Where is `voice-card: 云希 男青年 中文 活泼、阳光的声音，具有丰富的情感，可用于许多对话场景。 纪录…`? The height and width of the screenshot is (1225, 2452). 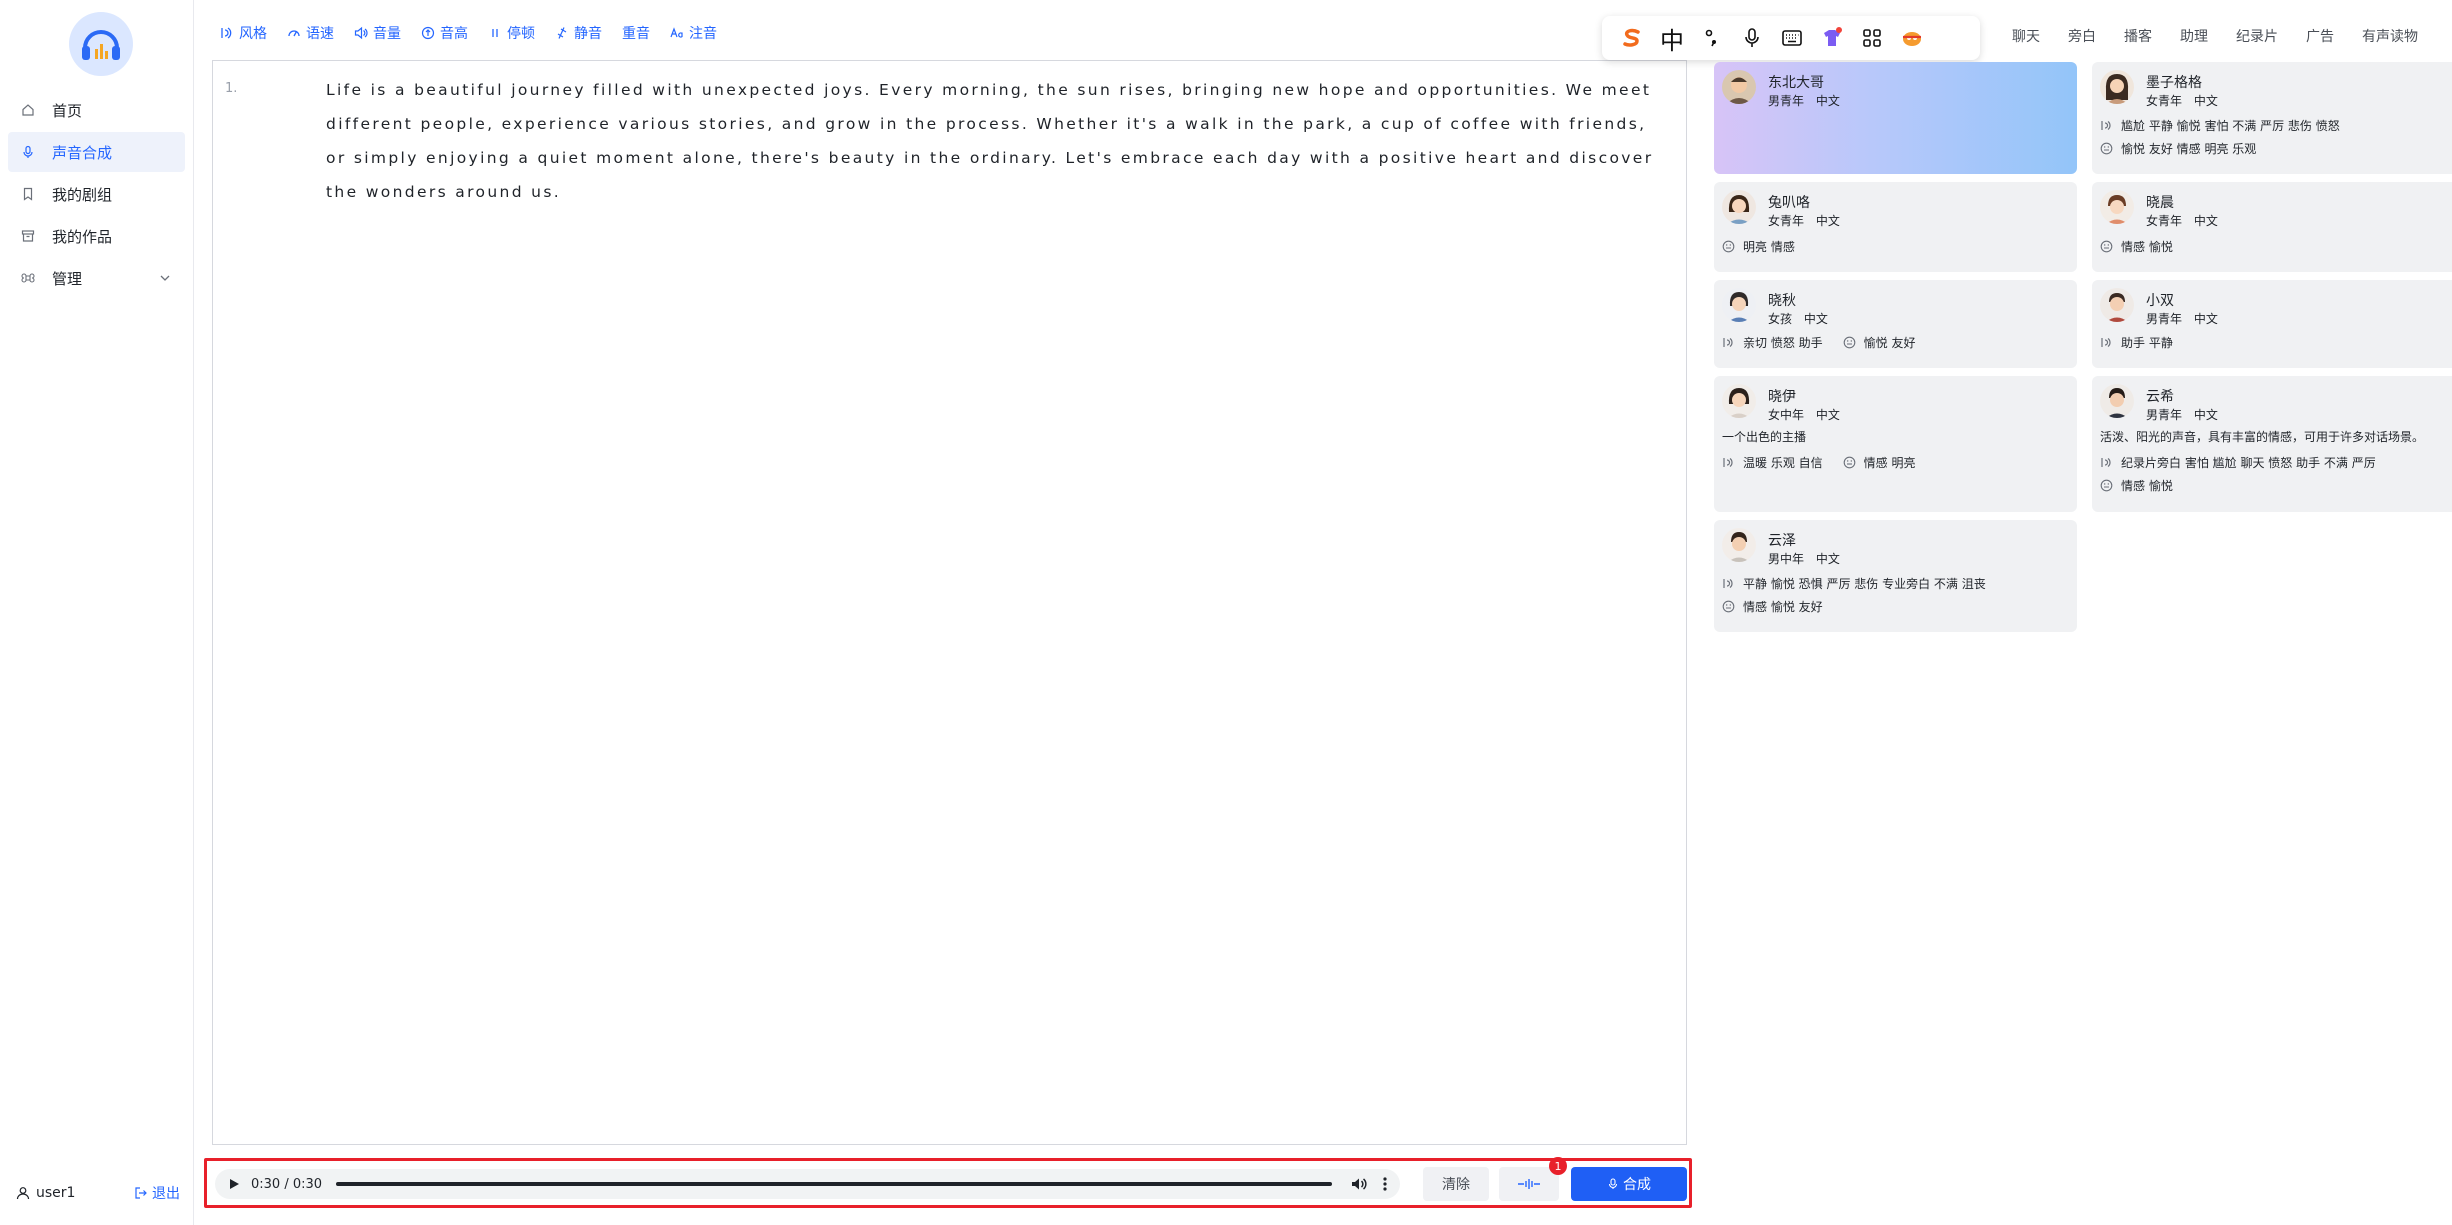
voice-card: 云希 男青年 中文 活泼、阳光的声音，具有丰富的情感，可用于许多对话场景。 纪录… is located at coordinates (2272, 444).